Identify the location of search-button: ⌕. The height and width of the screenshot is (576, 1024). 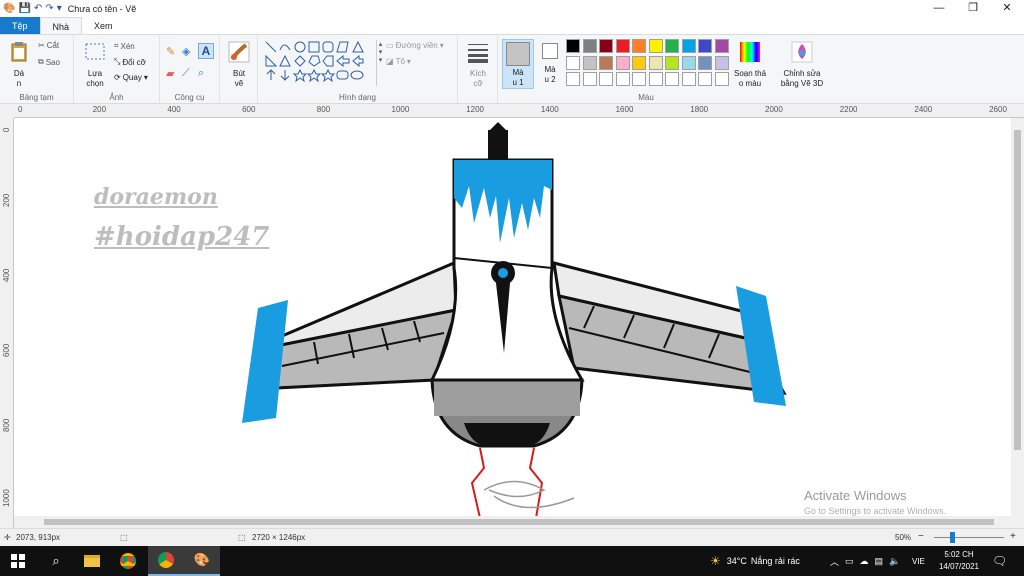
(56, 561).